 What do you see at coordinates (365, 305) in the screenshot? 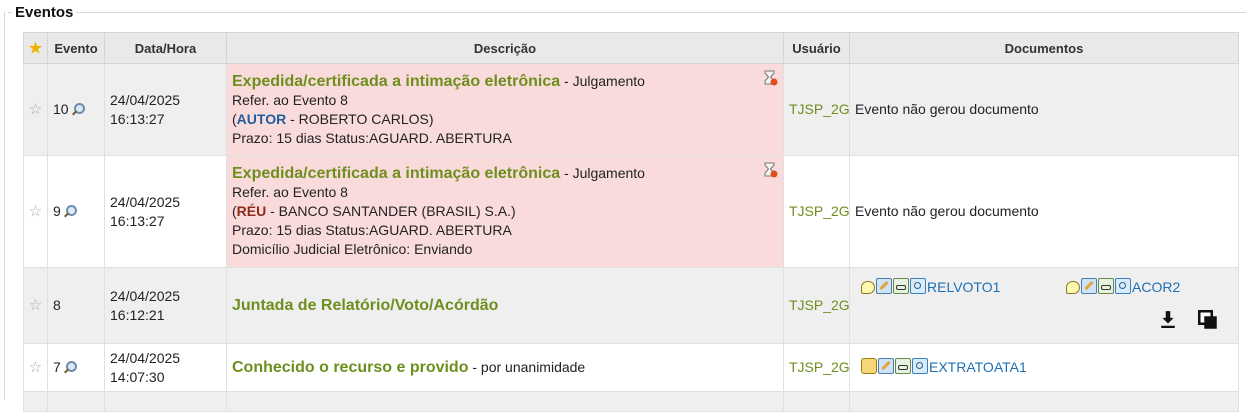
I see `event-title: Juntada de Relatório/Voto/Acórdão` at bounding box center [365, 305].